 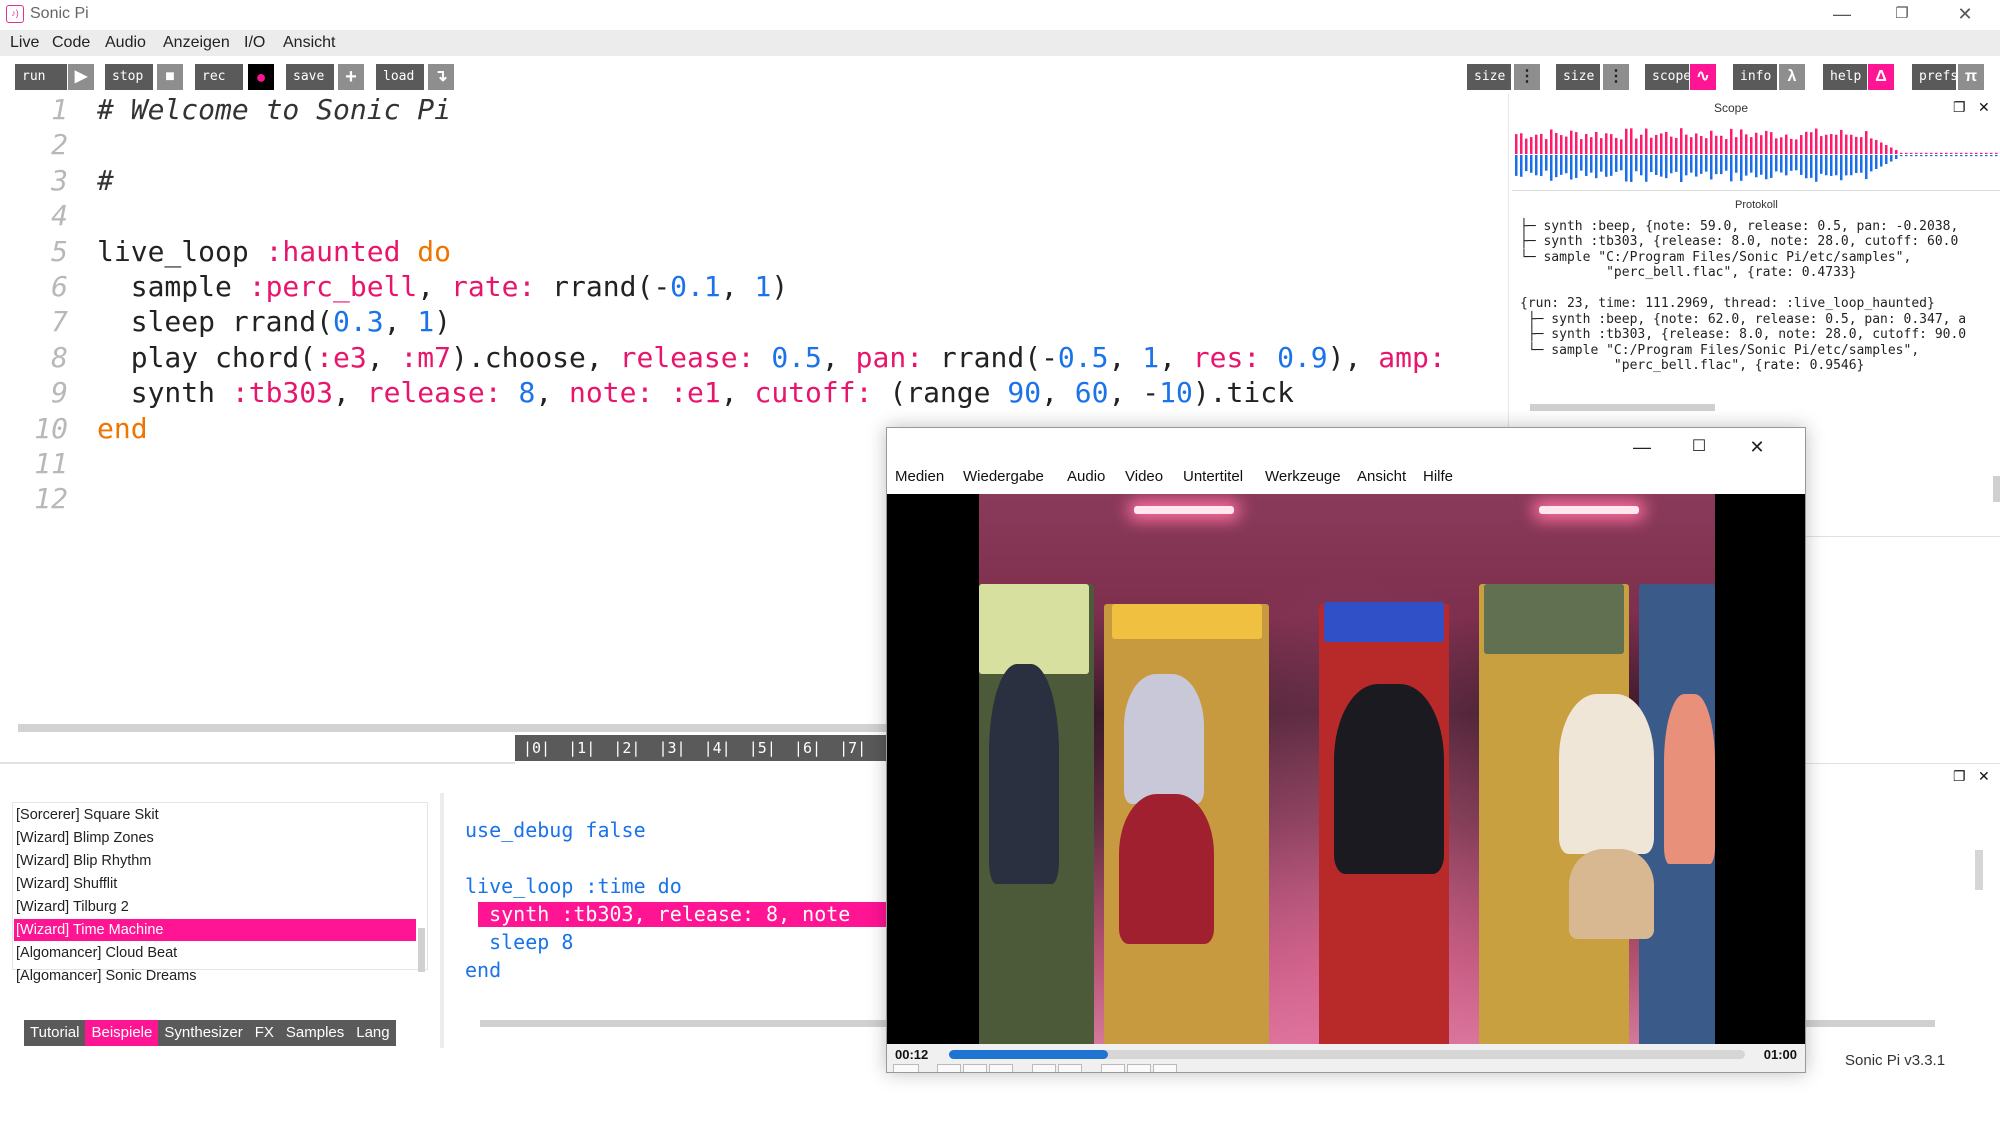 I want to click on load-arrow-icon: ↴, so click(x=441, y=77).